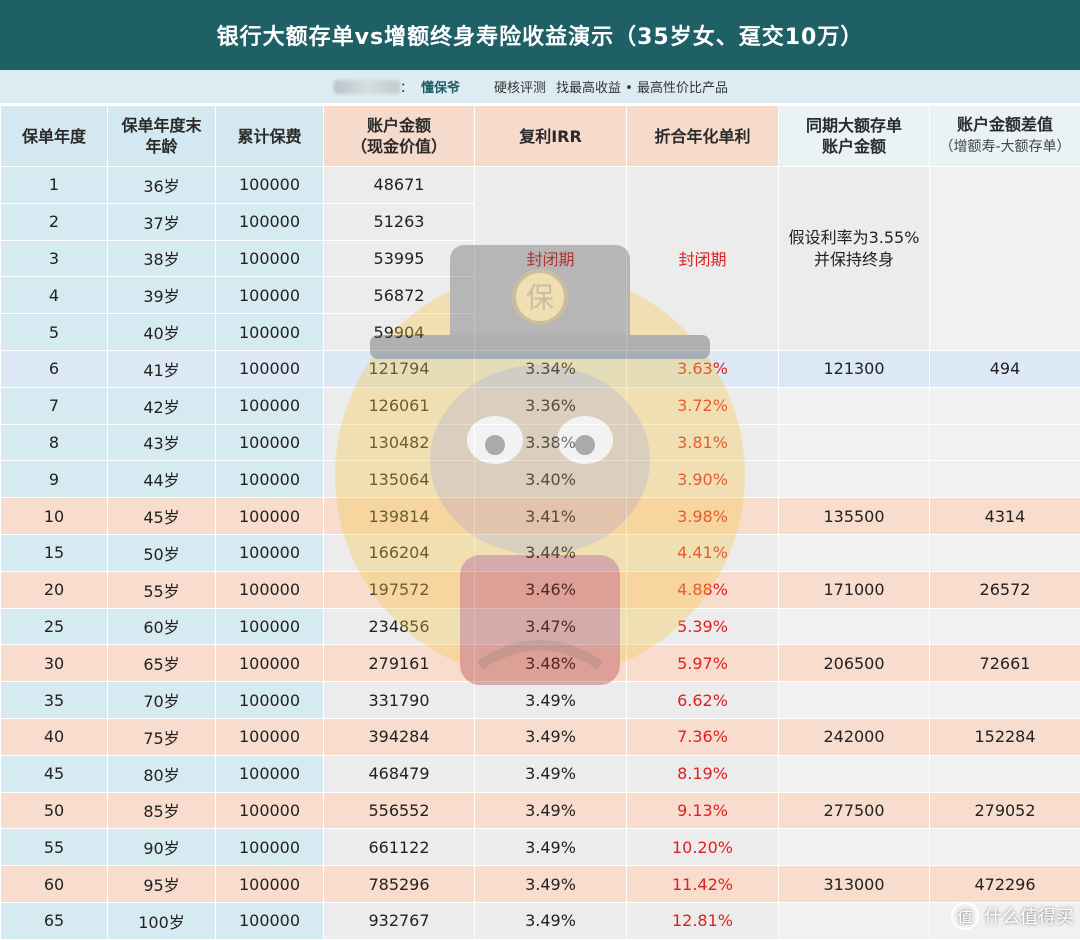 This screenshot has height=940, width=1080. What do you see at coordinates (399, 405) in the screenshot?
I see `cell-account-value: 126061` at bounding box center [399, 405].